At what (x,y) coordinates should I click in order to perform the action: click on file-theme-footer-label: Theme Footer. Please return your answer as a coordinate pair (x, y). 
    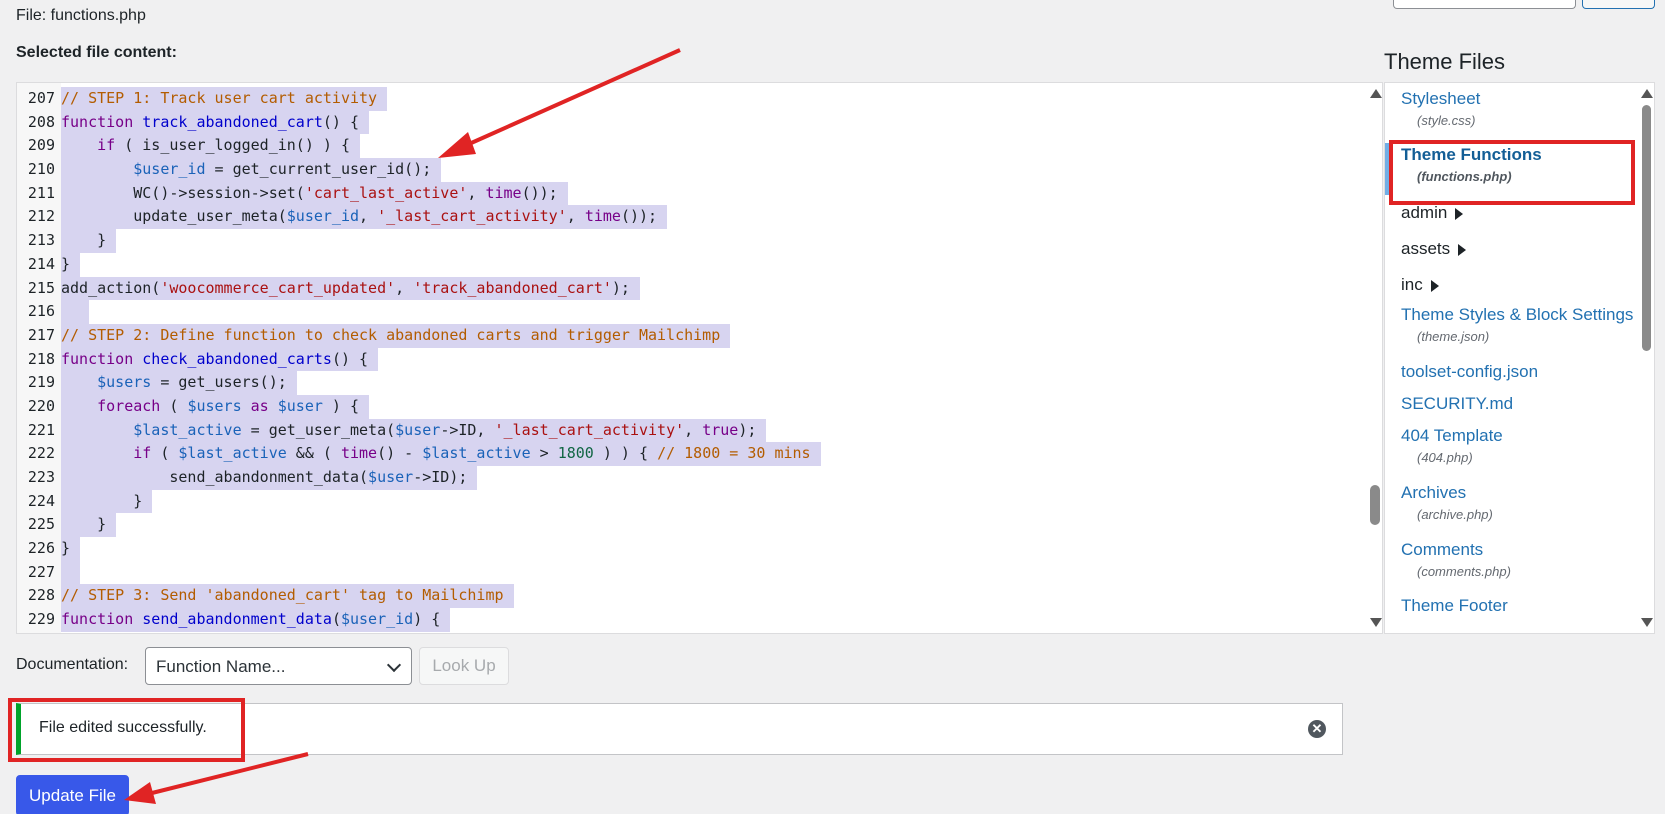
    Looking at the image, I should click on (1454, 606).